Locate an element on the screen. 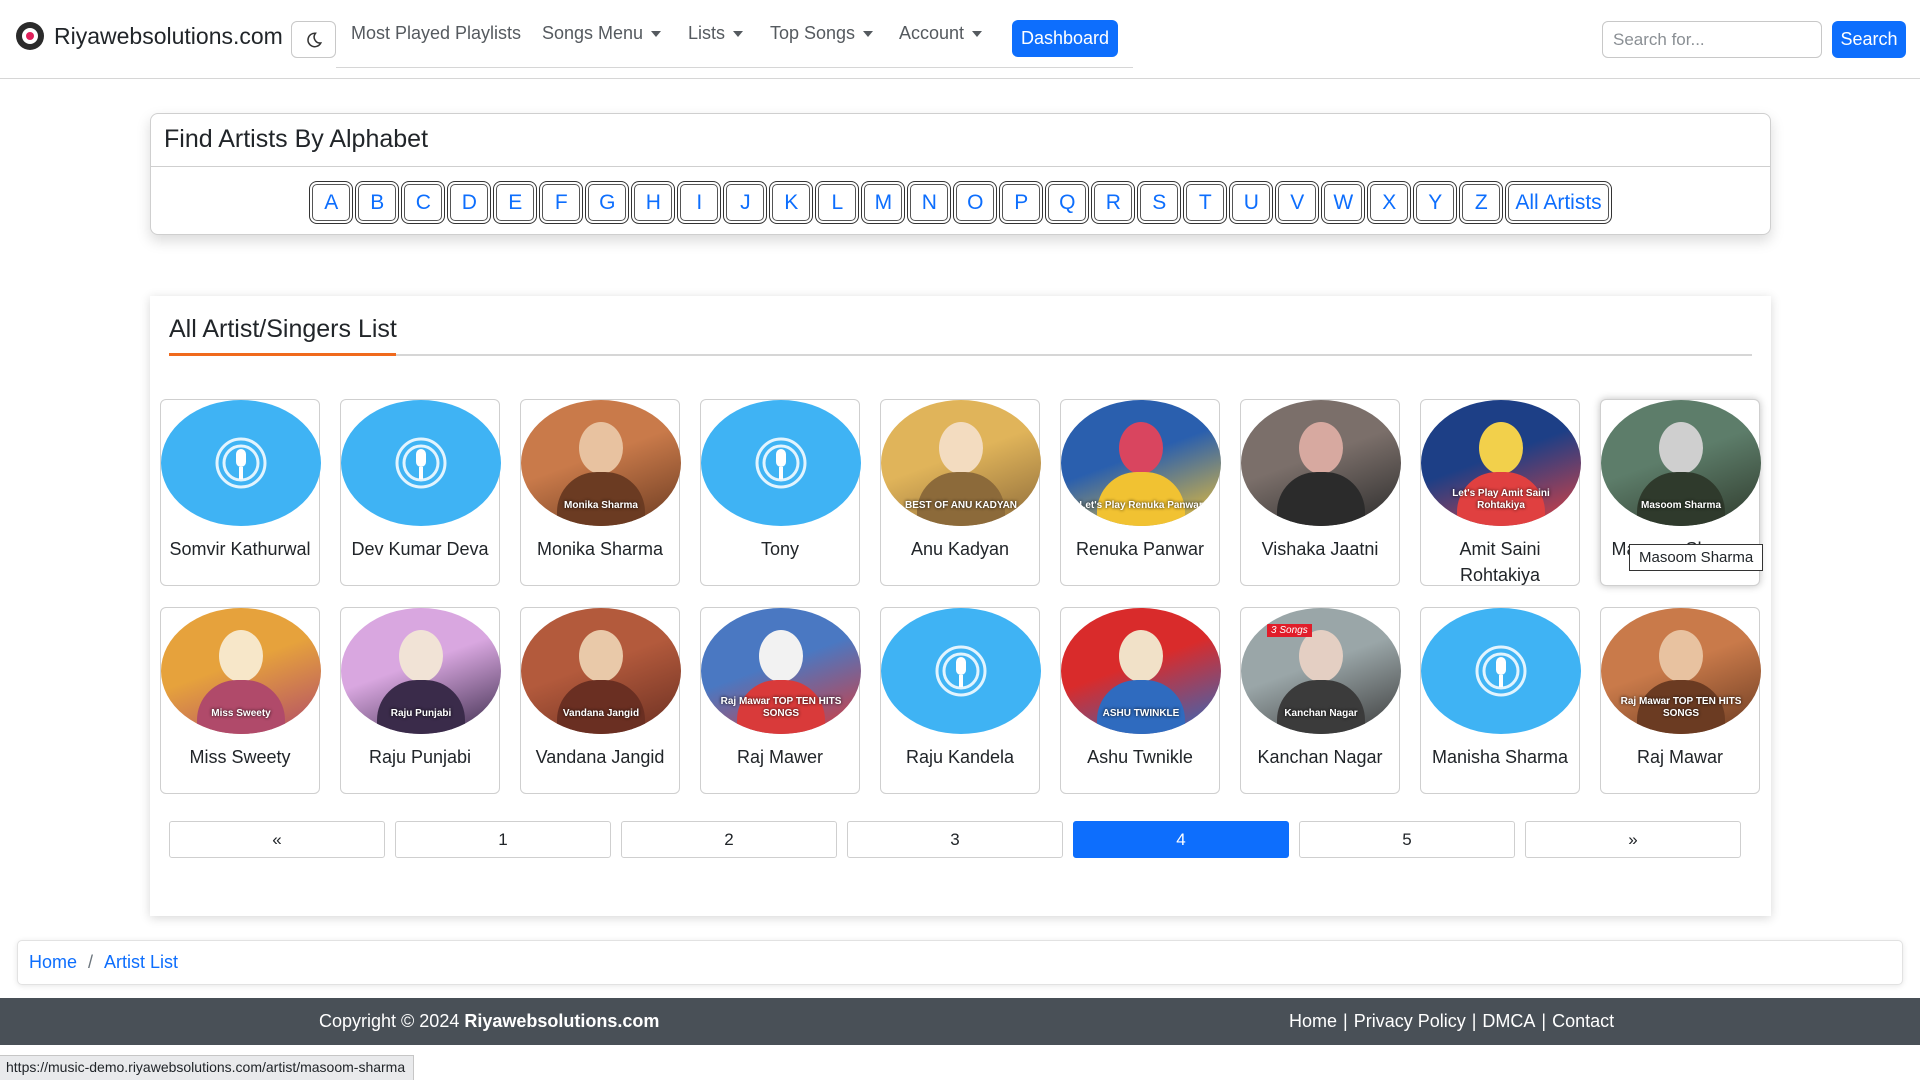  artist-card: Manisha Sharma is located at coordinates (1500, 700).